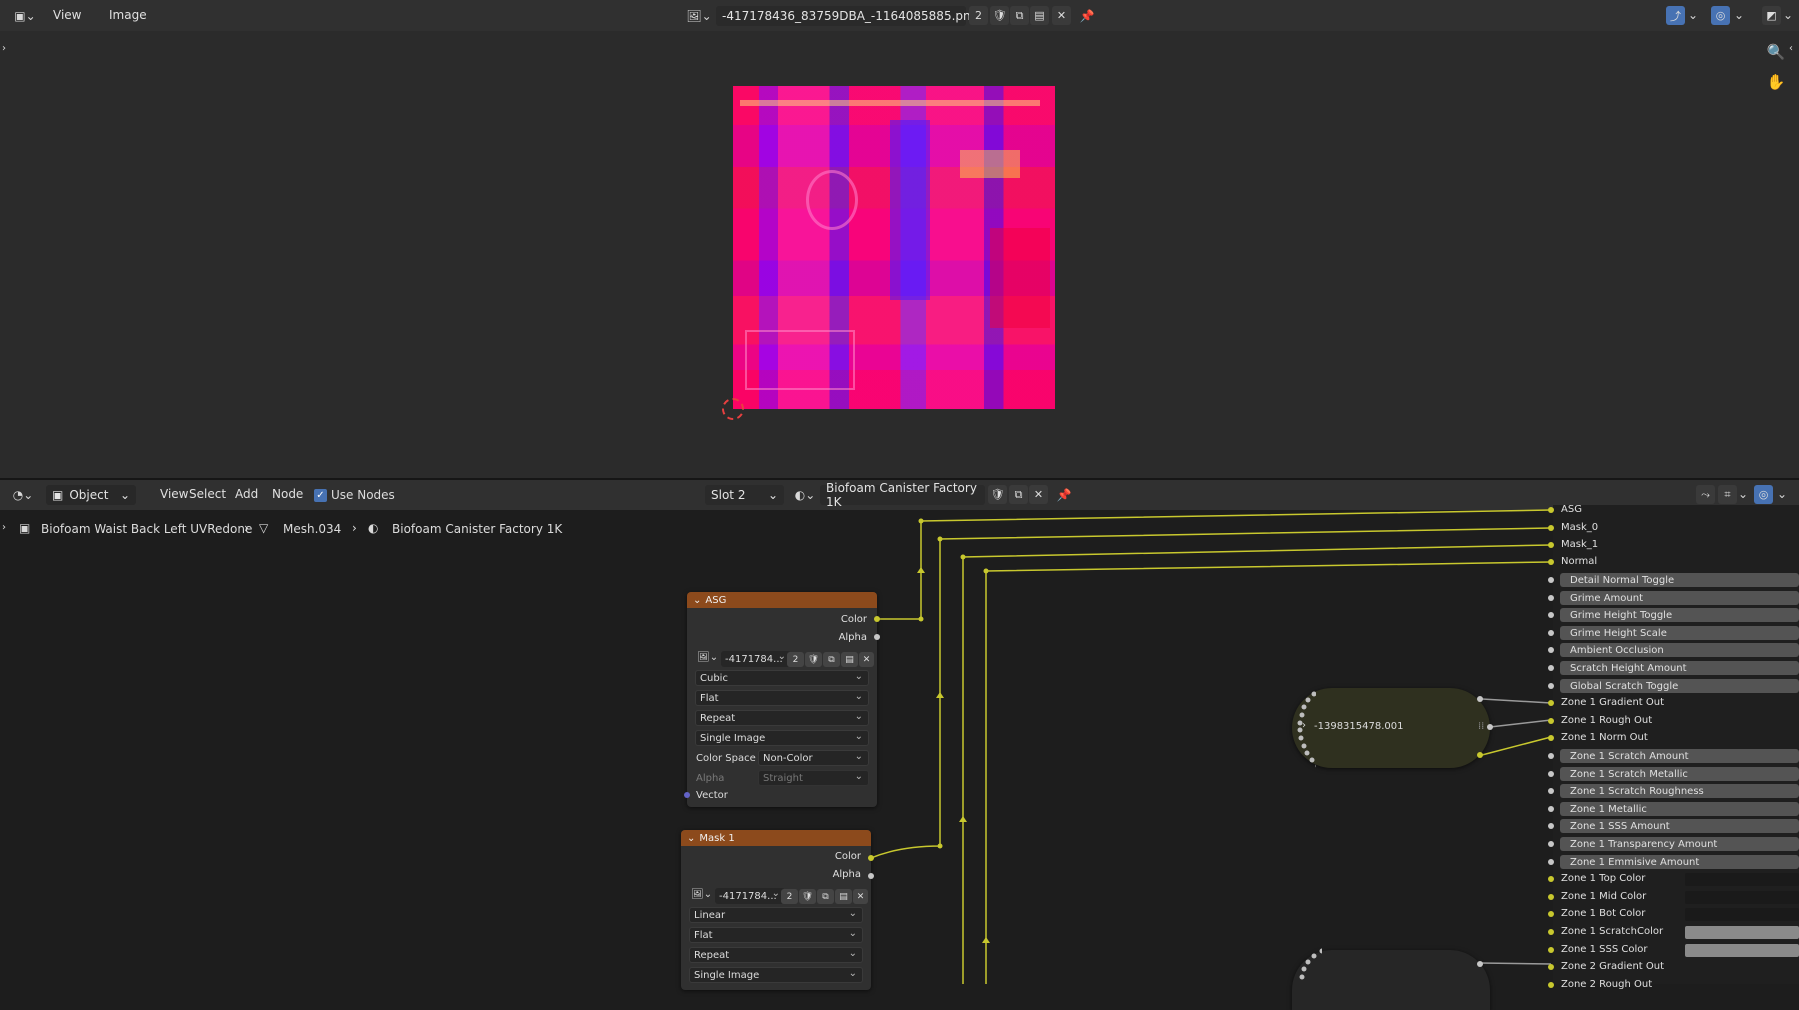 The height and width of the screenshot is (1010, 1799). Describe the element at coordinates (782, 678) in the screenshot. I see `asg-interpolation-dropdown: Cubic` at that location.